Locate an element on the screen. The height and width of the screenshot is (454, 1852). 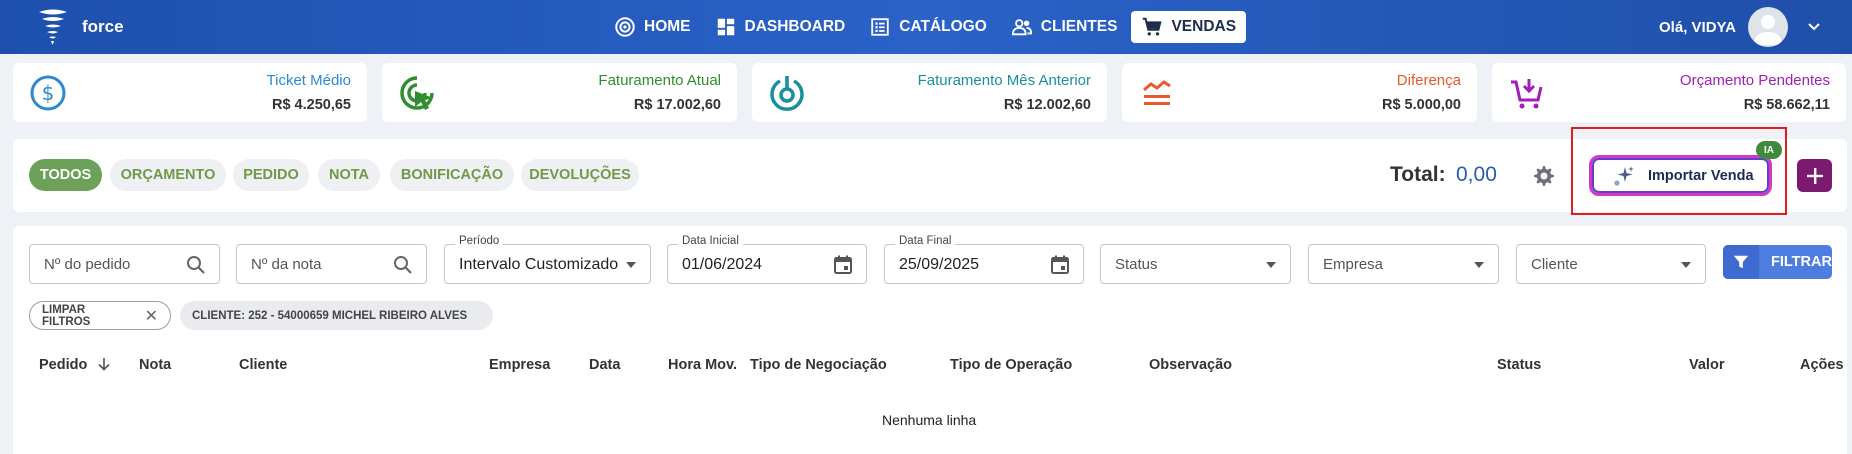
column-header-valor: Valor is located at coordinates (1706, 365).